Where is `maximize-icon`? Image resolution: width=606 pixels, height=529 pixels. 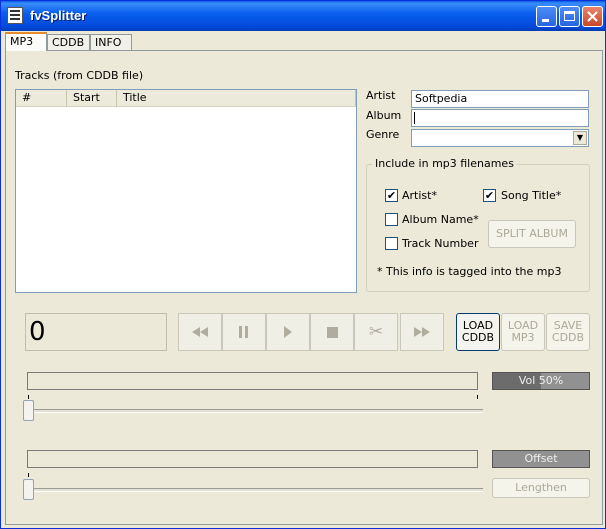
maximize-icon is located at coordinates (569, 16).